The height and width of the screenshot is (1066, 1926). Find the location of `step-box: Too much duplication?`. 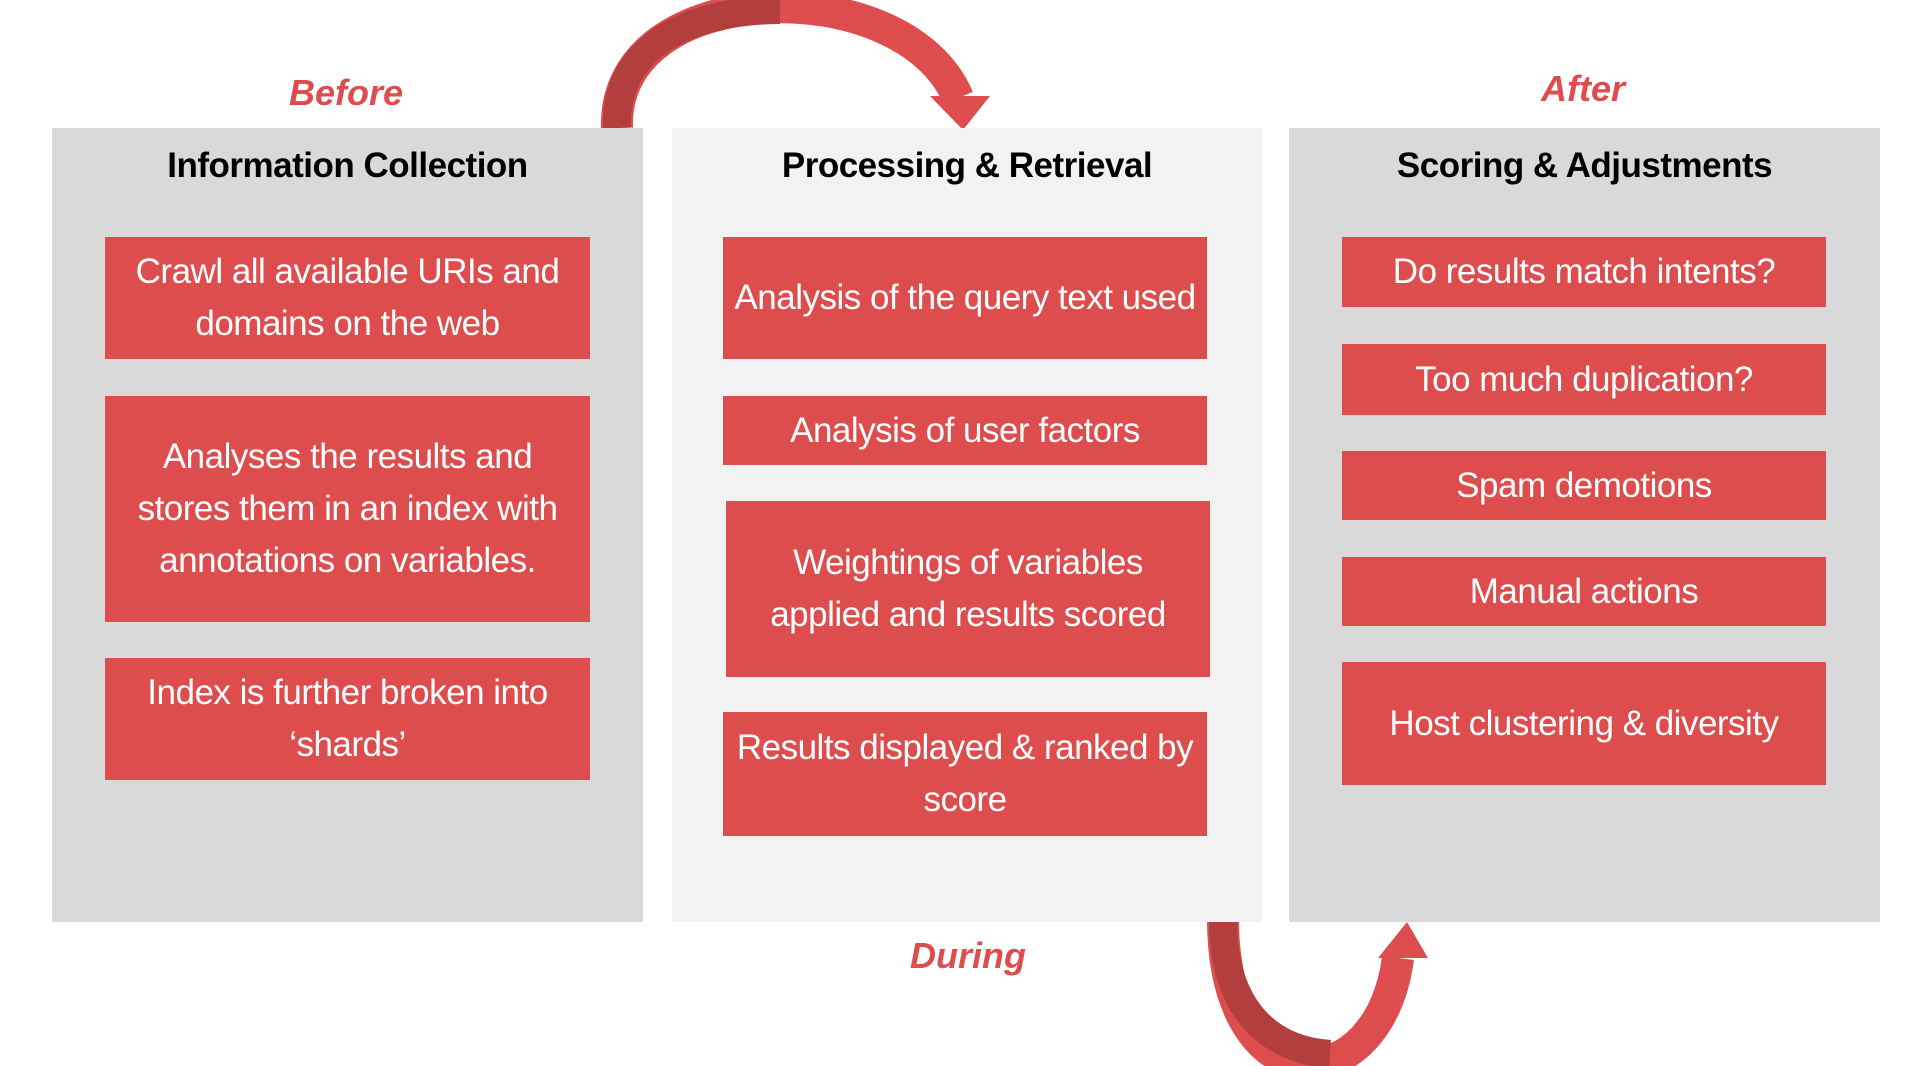

step-box: Too much duplication? is located at coordinates (1584, 379).